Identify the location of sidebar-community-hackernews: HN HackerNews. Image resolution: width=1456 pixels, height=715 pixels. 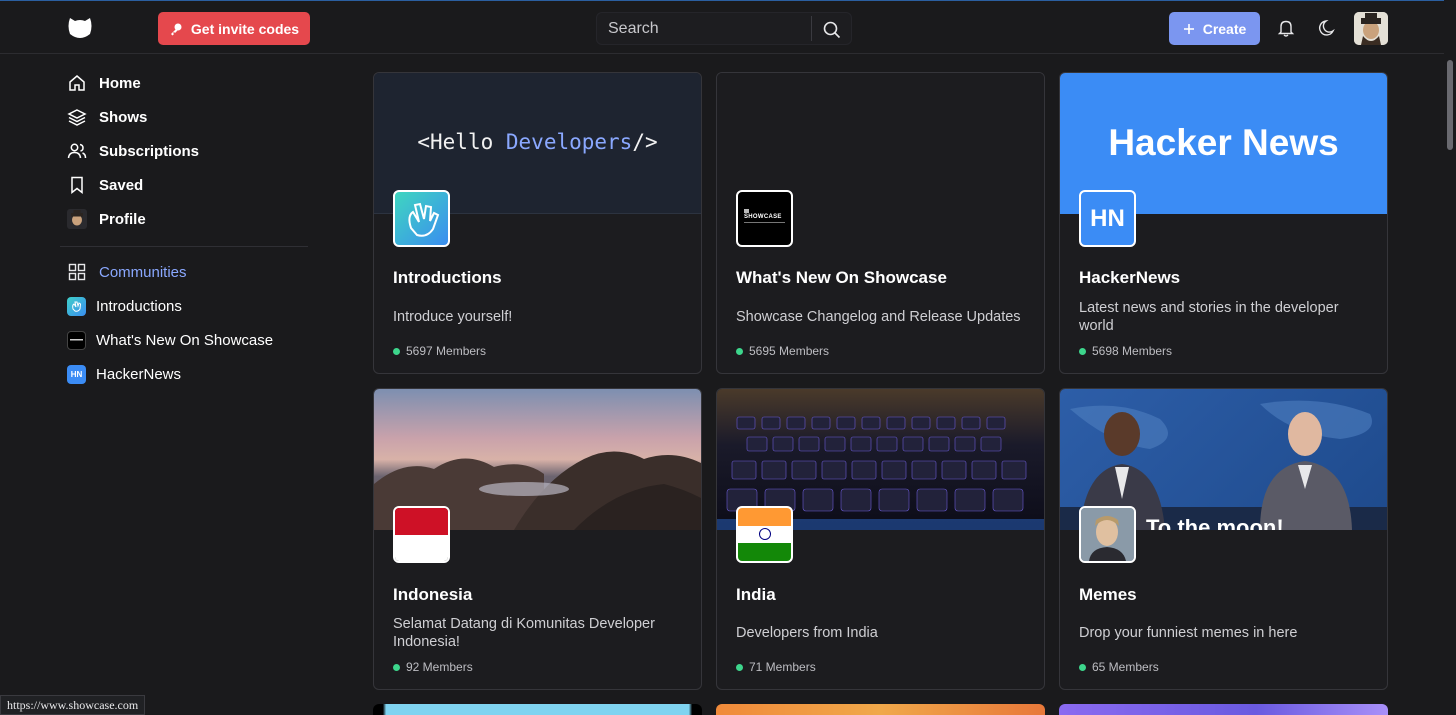
(184, 374).